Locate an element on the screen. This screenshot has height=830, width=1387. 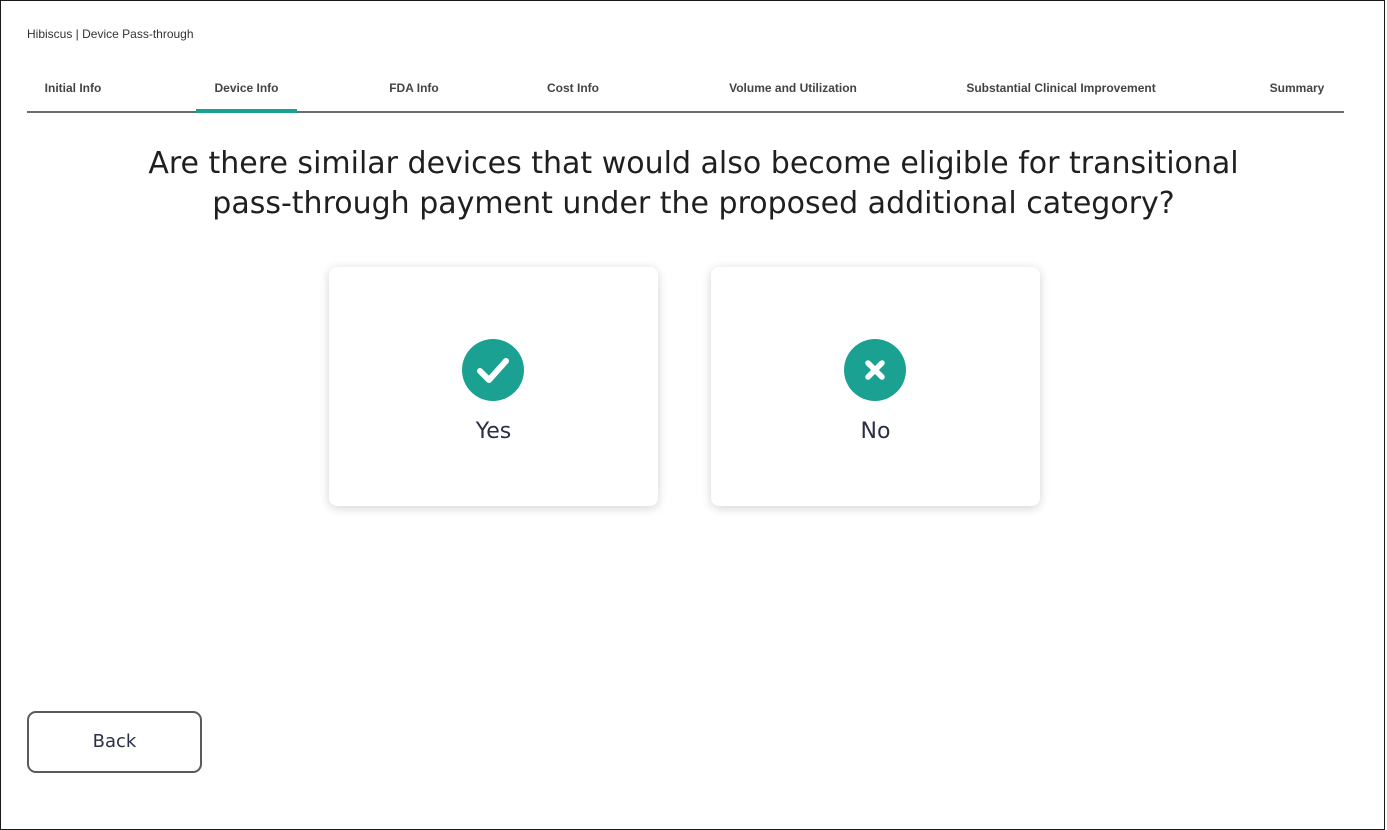
tab-cost-info: Cost Info is located at coordinates (573, 90).